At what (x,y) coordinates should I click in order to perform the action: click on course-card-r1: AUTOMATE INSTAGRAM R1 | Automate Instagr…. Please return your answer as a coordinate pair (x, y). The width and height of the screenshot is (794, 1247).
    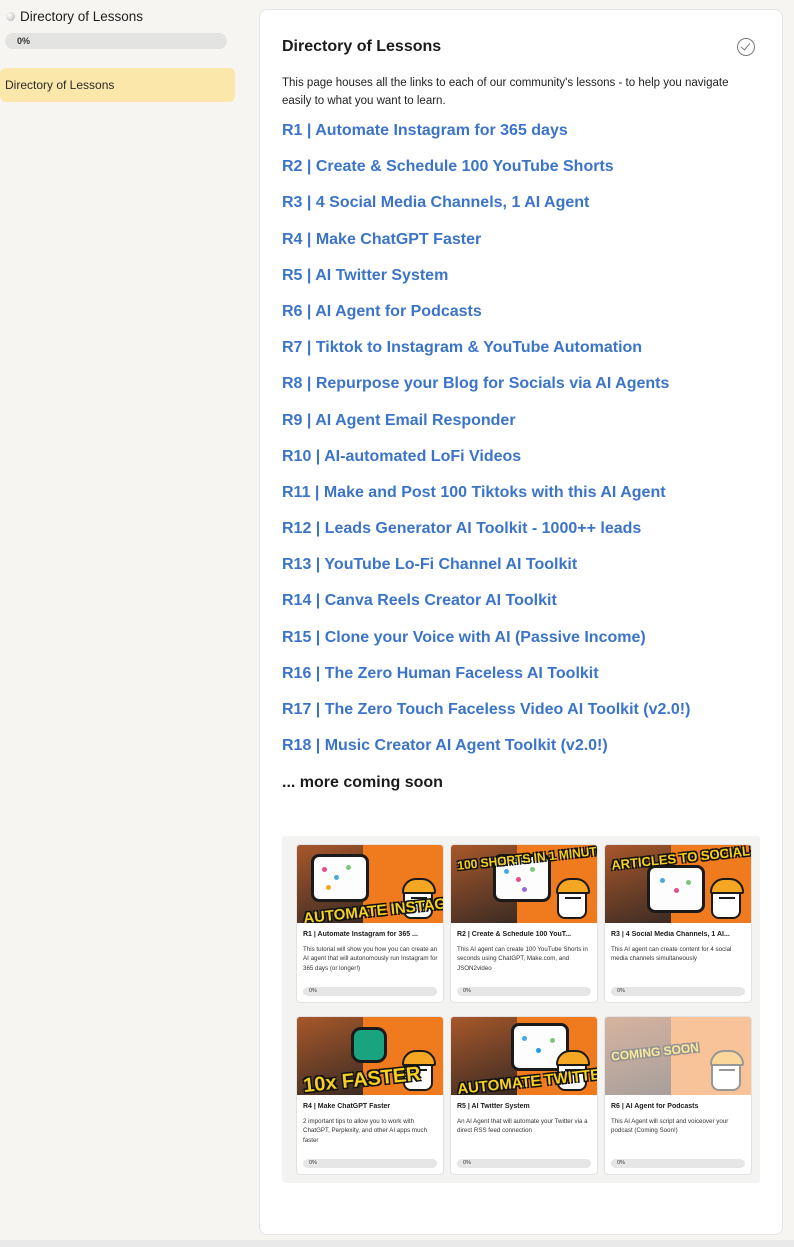
    Looking at the image, I should click on (370, 923).